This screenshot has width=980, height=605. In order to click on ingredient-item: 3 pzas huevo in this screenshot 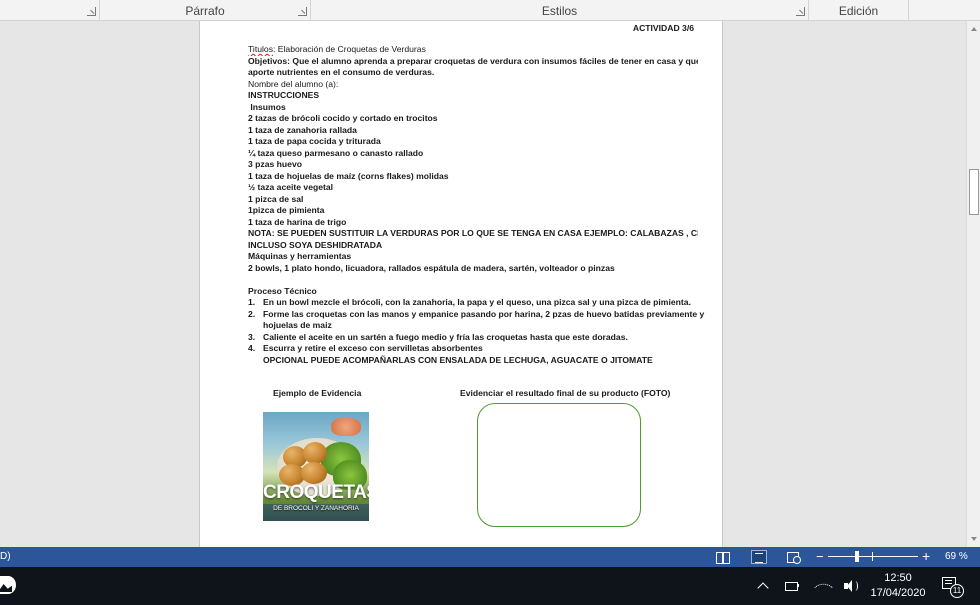, I will do `click(275, 164)`.